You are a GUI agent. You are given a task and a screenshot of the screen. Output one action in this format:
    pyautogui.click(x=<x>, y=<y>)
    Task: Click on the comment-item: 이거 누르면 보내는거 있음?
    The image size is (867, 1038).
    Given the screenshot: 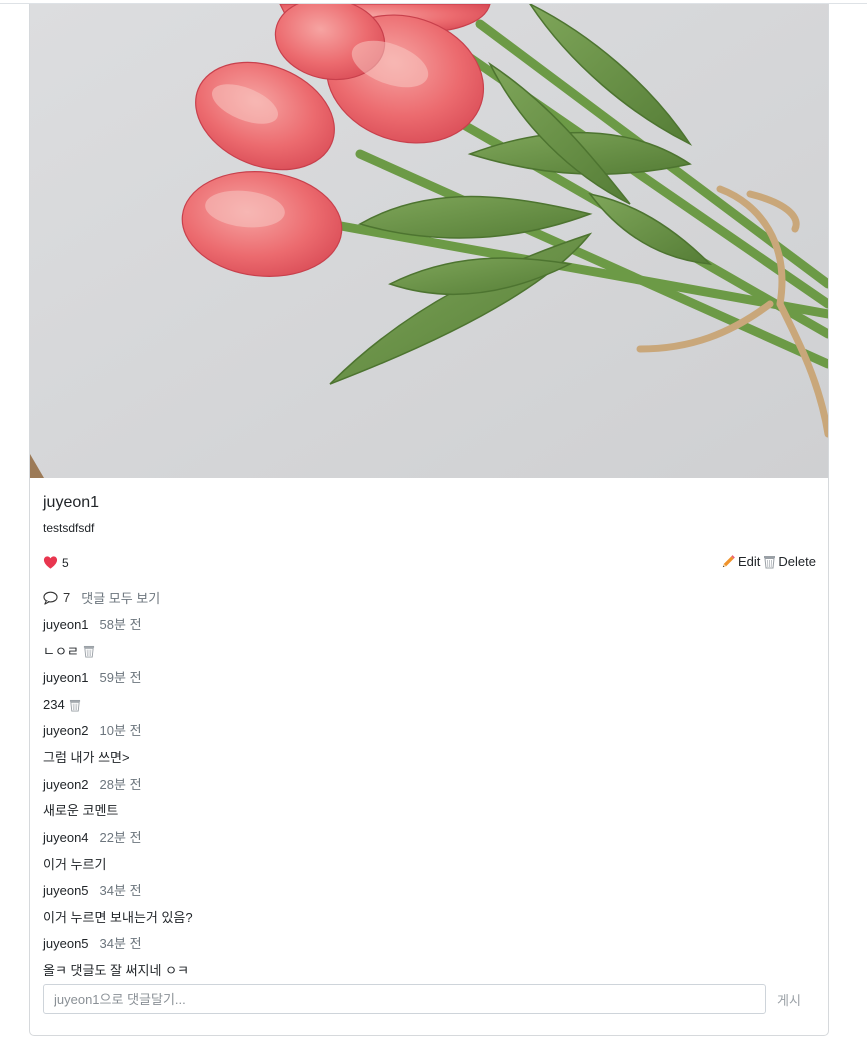 What is the action you would take?
    pyautogui.click(x=429, y=918)
    